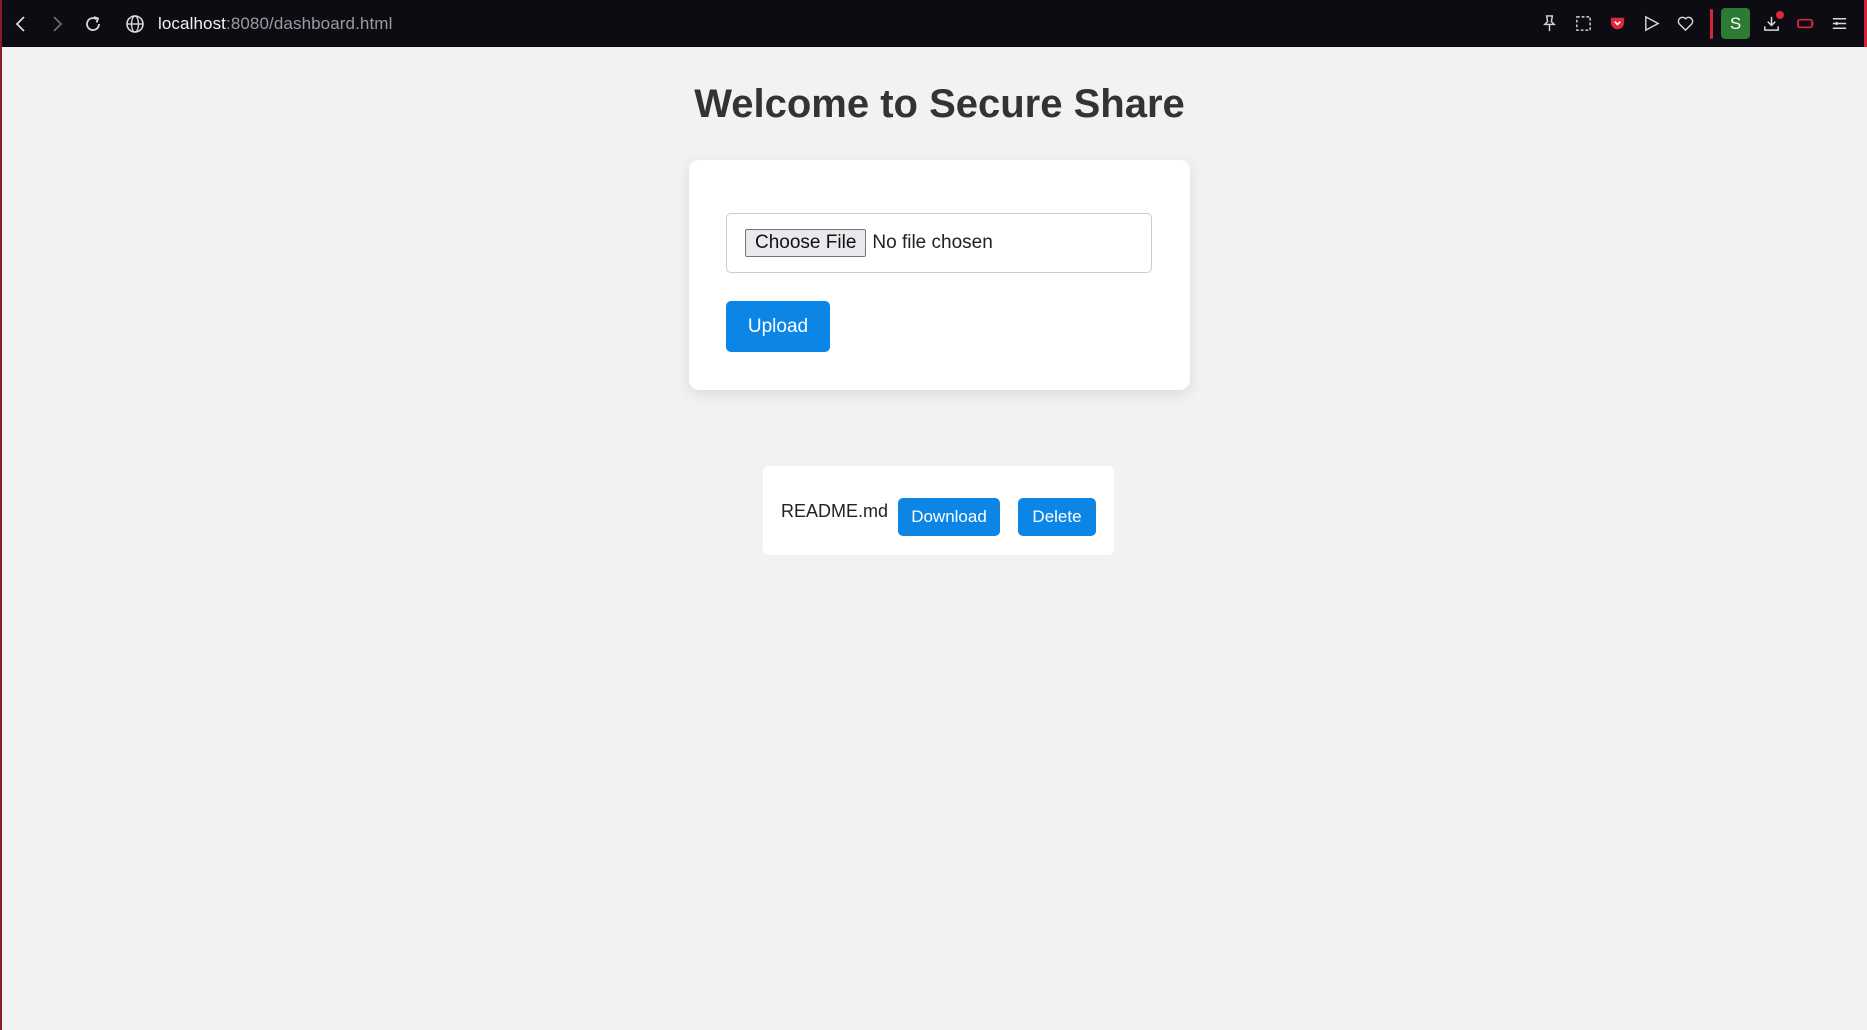  What do you see at coordinates (932, 242) in the screenshot?
I see `file-status-text: No file chosen` at bounding box center [932, 242].